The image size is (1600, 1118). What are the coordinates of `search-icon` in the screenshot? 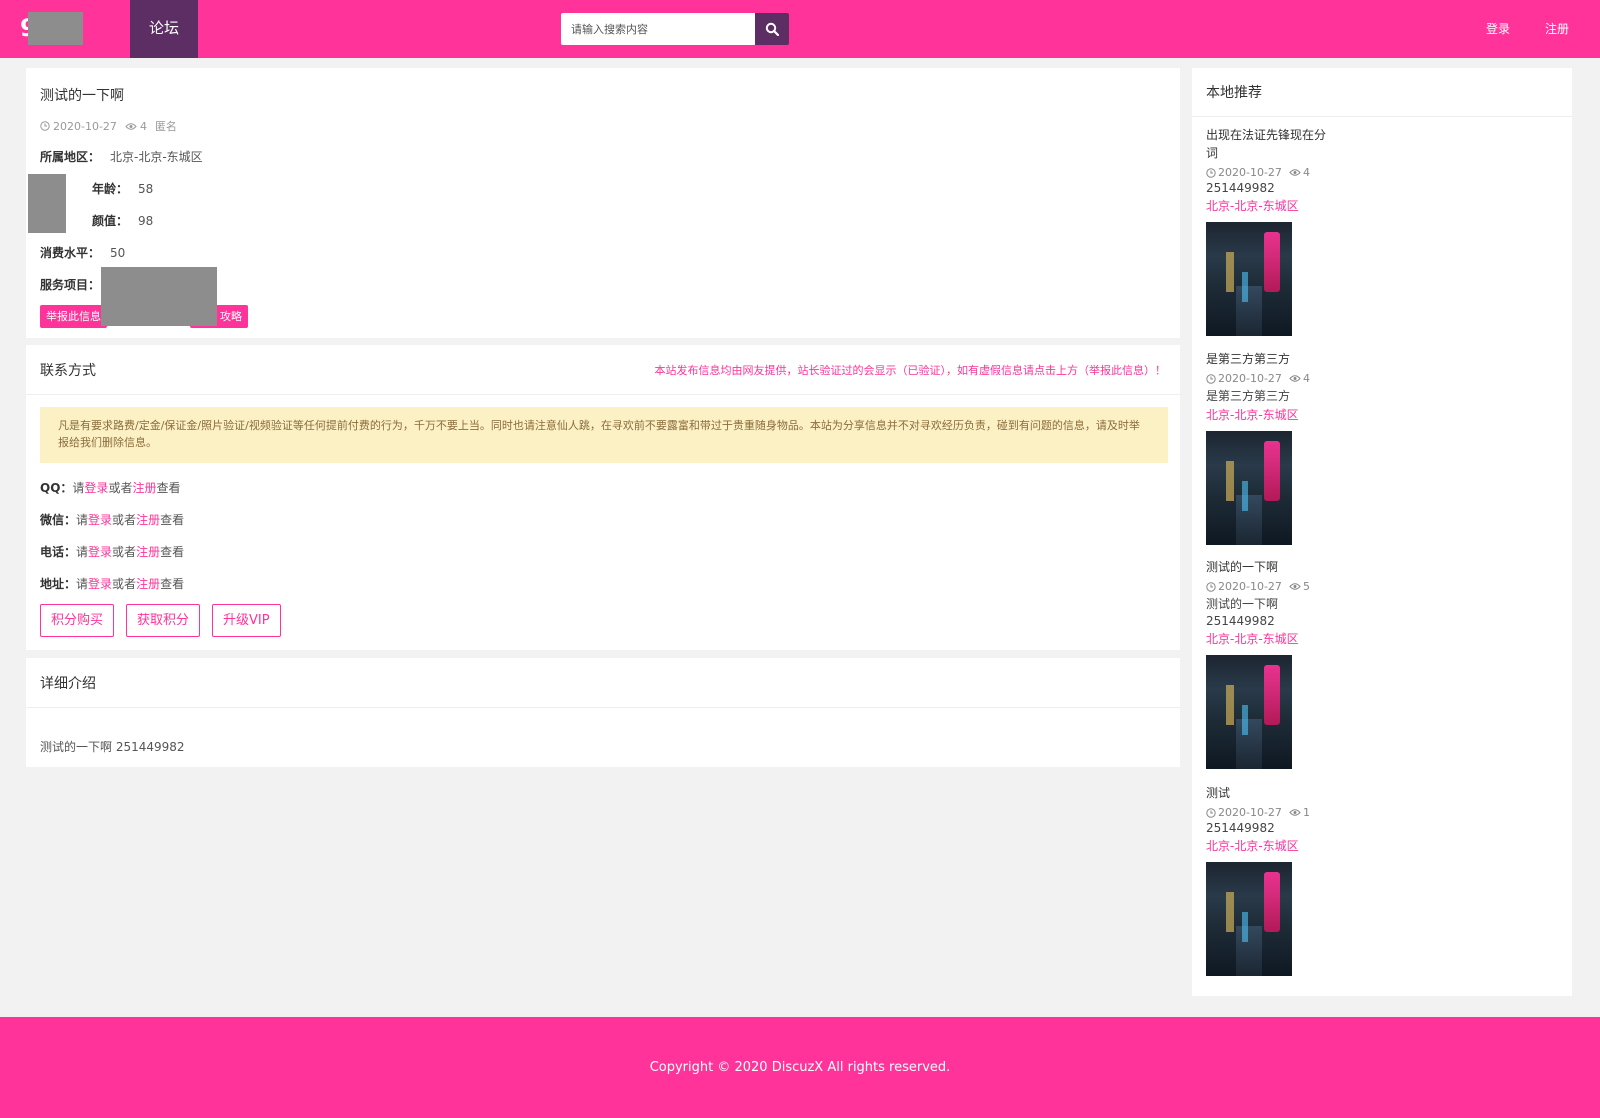 It's located at (772, 29).